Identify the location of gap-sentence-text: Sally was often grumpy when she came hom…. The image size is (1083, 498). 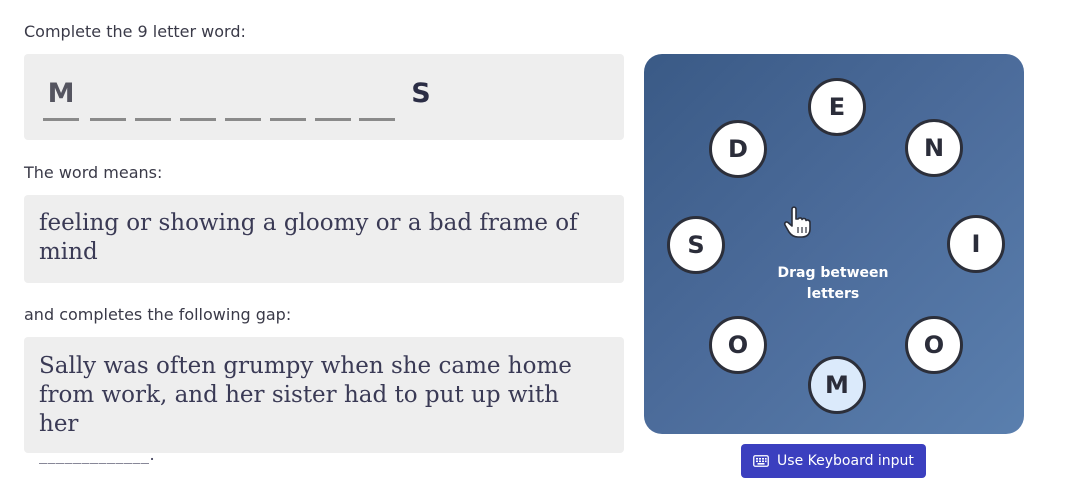
(319, 410).